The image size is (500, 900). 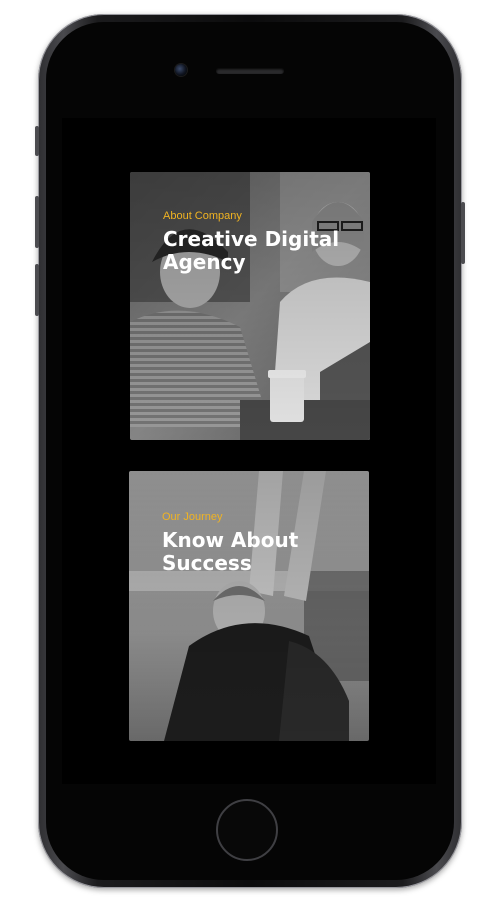 What do you see at coordinates (37, 222) in the screenshot?
I see `volume-up-button` at bounding box center [37, 222].